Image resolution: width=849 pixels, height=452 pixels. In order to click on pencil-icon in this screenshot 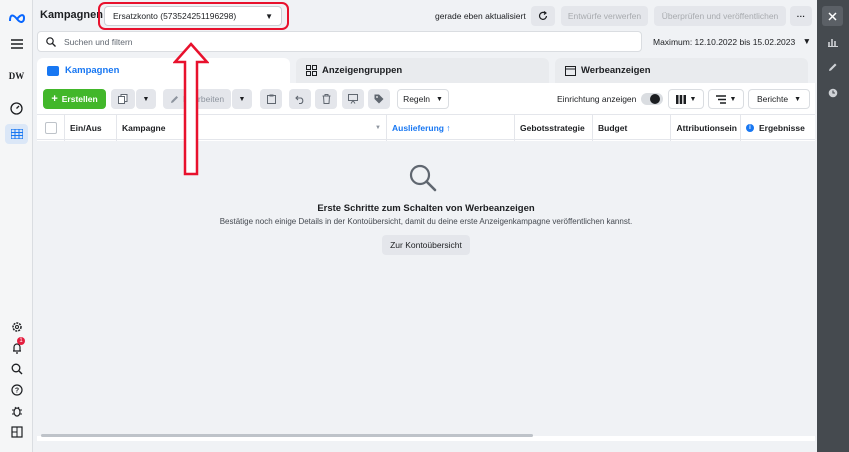, I will do `click(833, 67)`.